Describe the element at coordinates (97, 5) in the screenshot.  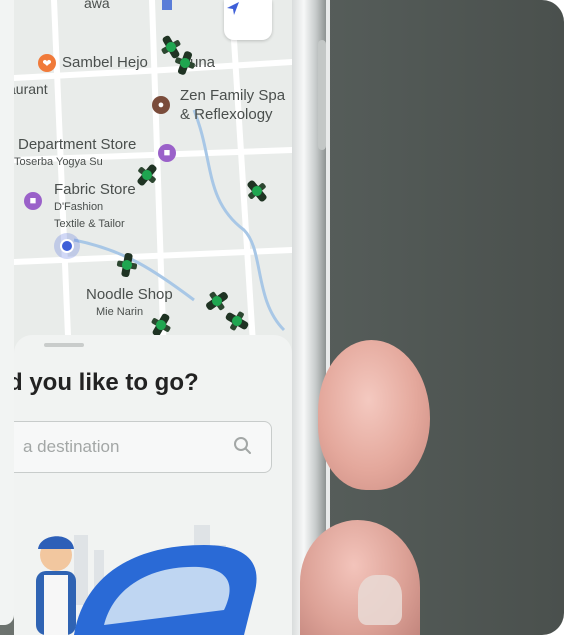
I see `street-label: awa` at that location.